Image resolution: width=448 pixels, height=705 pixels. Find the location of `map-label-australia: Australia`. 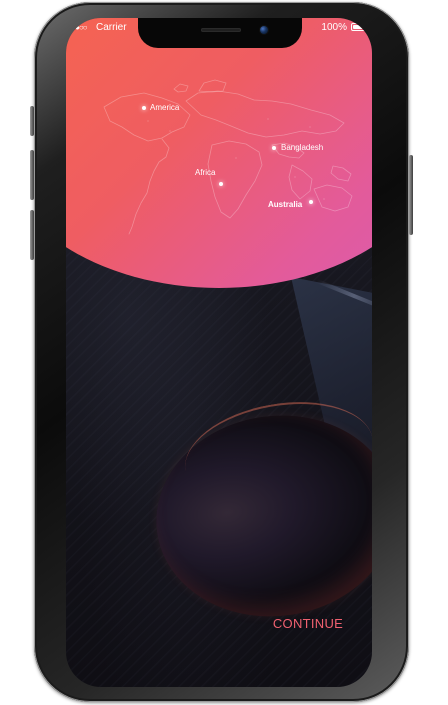

map-label-australia: Australia is located at coordinates (285, 204).